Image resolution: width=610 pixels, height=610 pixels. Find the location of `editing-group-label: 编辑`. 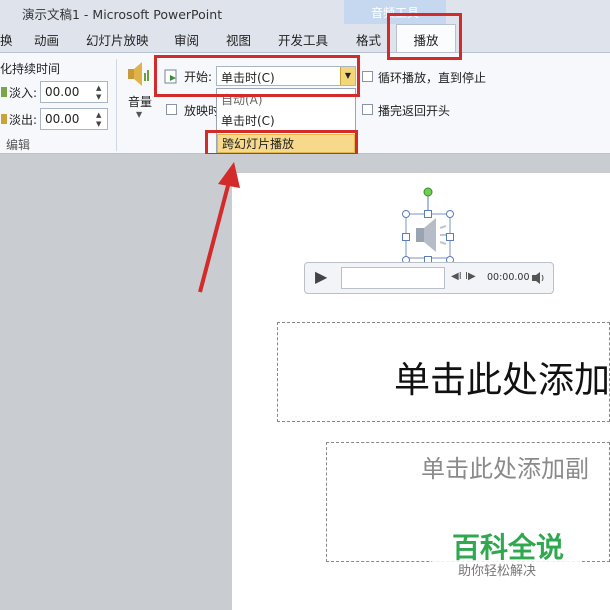

editing-group-label: 编辑 is located at coordinates (18, 145).